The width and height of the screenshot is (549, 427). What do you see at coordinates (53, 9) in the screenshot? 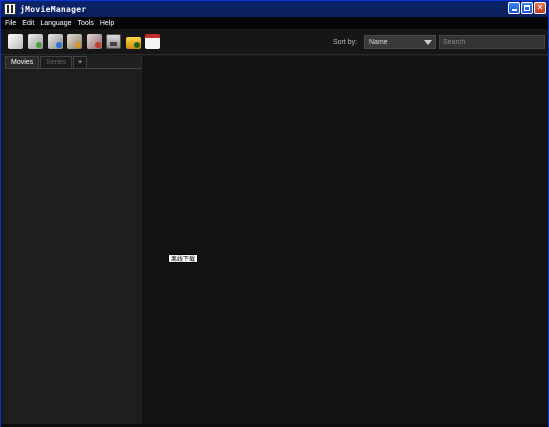
I see `window-title: jMovieManager` at bounding box center [53, 9].